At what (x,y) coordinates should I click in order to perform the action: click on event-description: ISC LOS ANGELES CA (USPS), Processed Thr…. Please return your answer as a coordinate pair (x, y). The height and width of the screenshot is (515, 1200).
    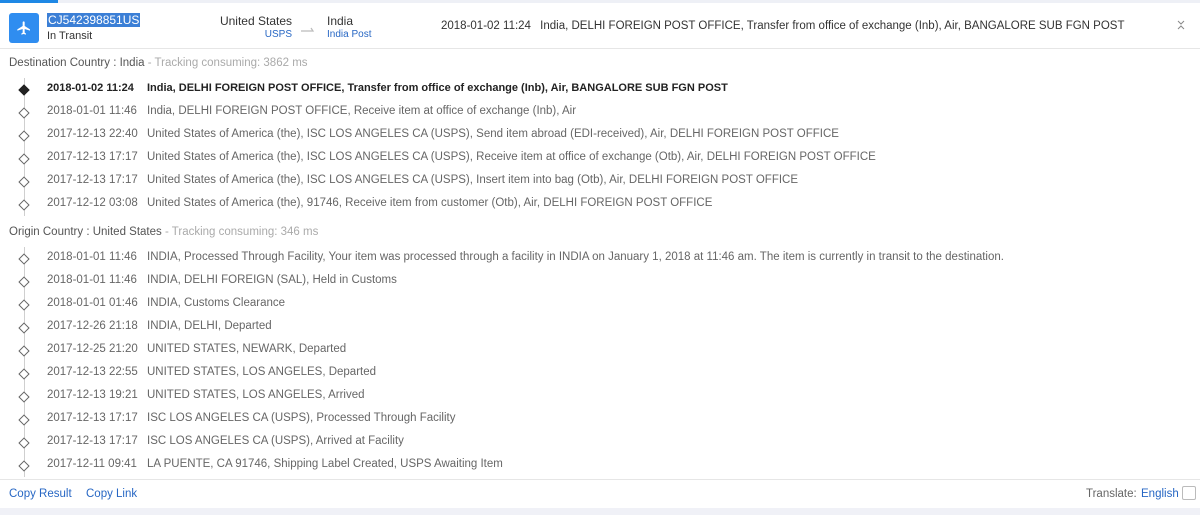
    Looking at the image, I should click on (301, 418).